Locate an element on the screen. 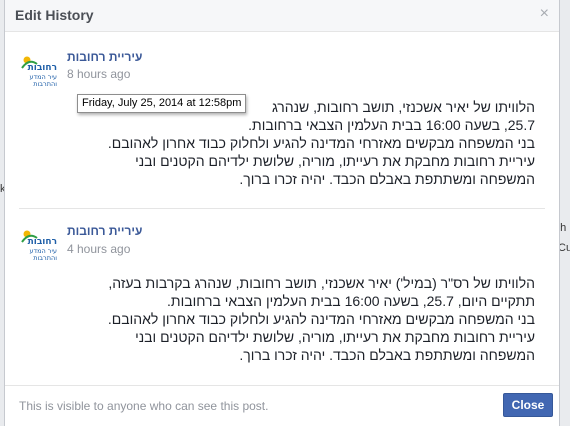  dialog-header: Edit History × is located at coordinates (282, 16).